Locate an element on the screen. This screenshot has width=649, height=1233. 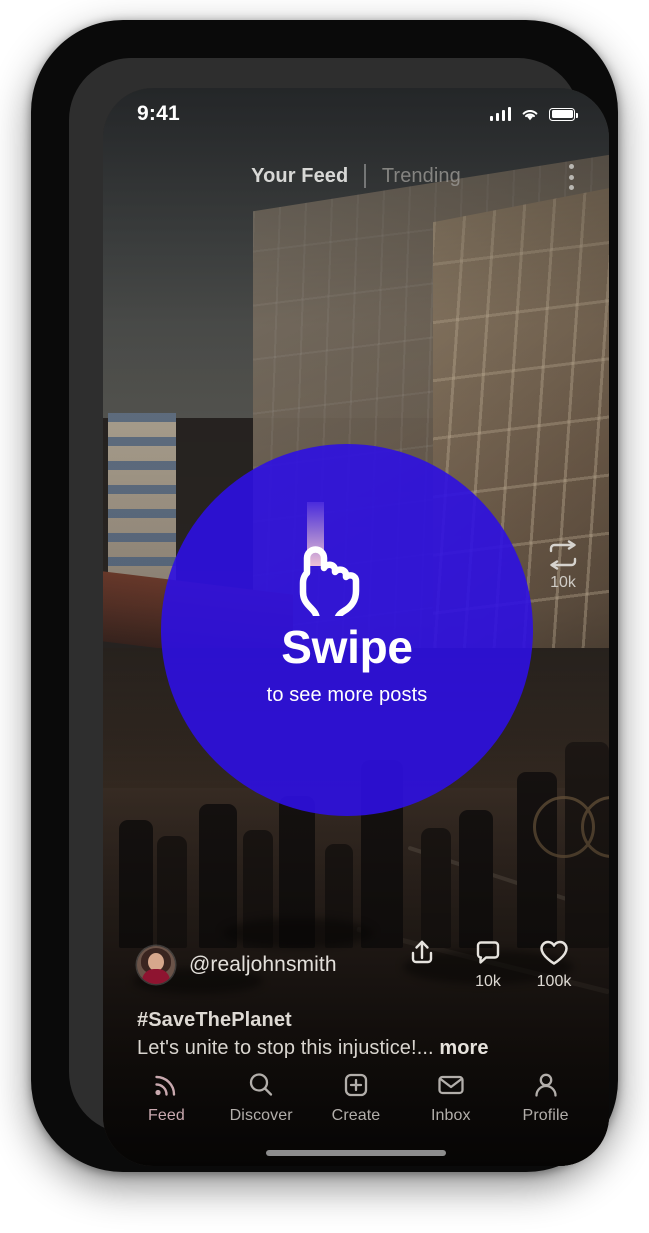
heart-icon is located at coordinates (554, 952).